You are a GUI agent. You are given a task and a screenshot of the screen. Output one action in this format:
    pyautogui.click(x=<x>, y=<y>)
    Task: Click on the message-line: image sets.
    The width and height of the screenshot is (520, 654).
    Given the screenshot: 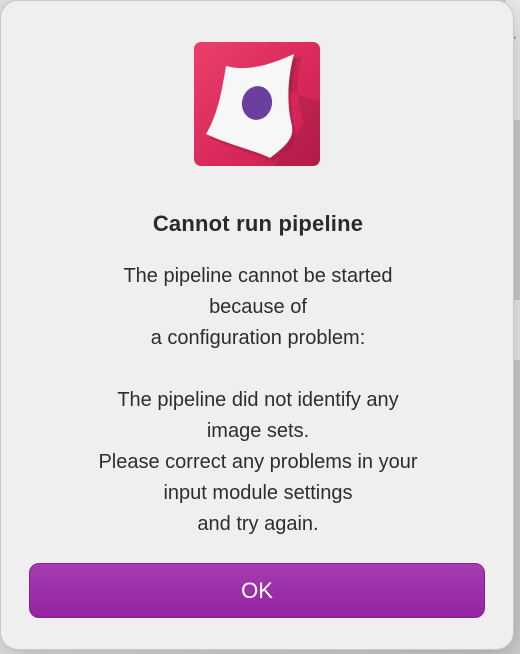 What is the action you would take?
    pyautogui.click(x=258, y=431)
    